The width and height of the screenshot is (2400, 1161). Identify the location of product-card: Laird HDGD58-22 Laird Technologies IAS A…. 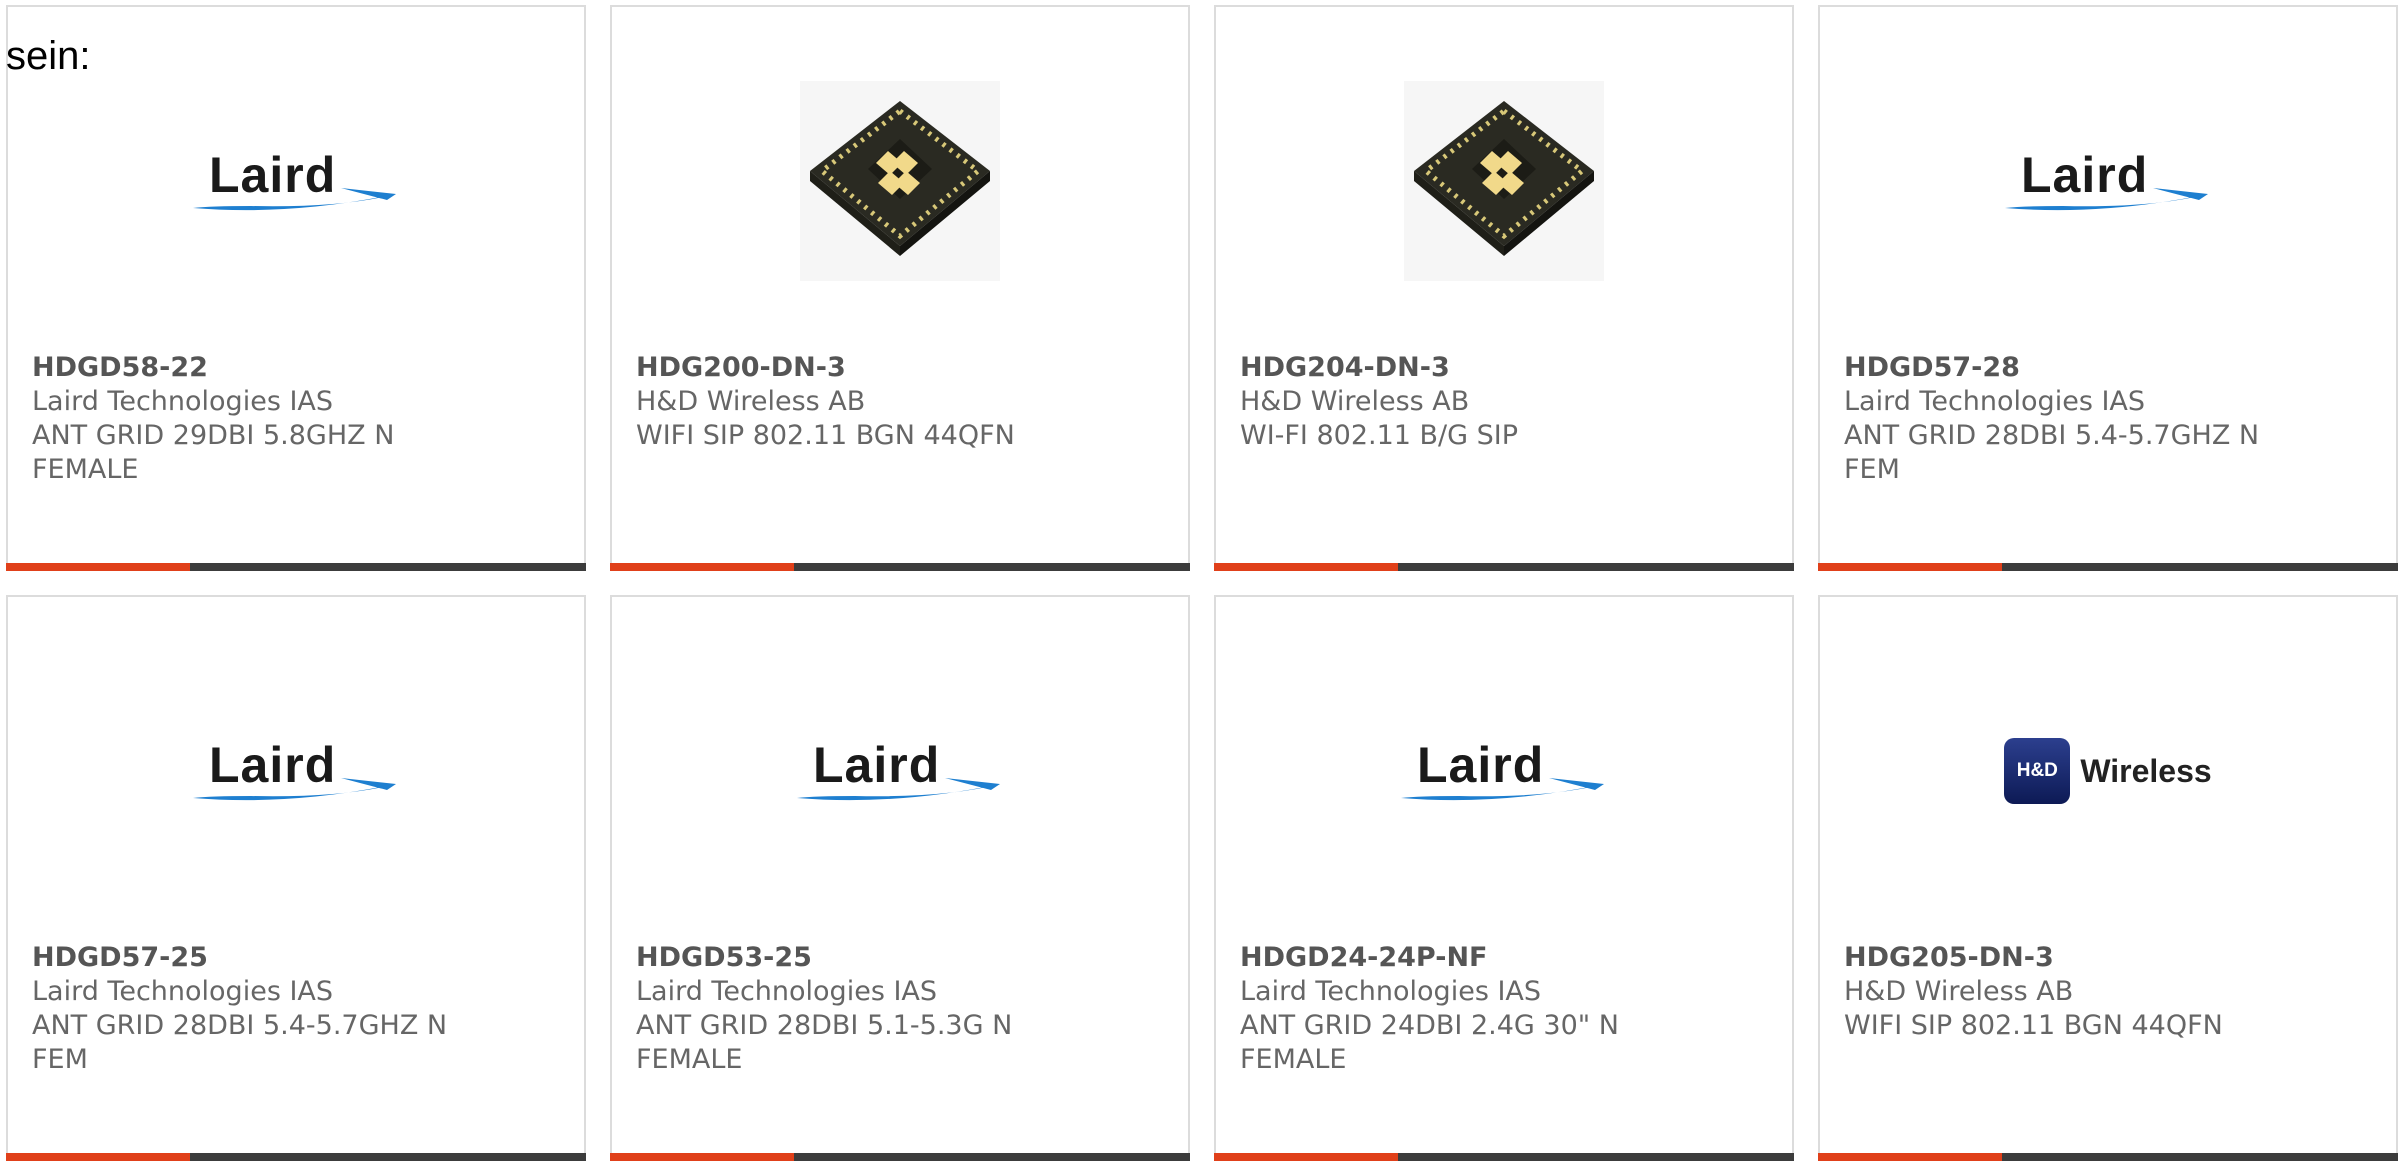
(296, 288).